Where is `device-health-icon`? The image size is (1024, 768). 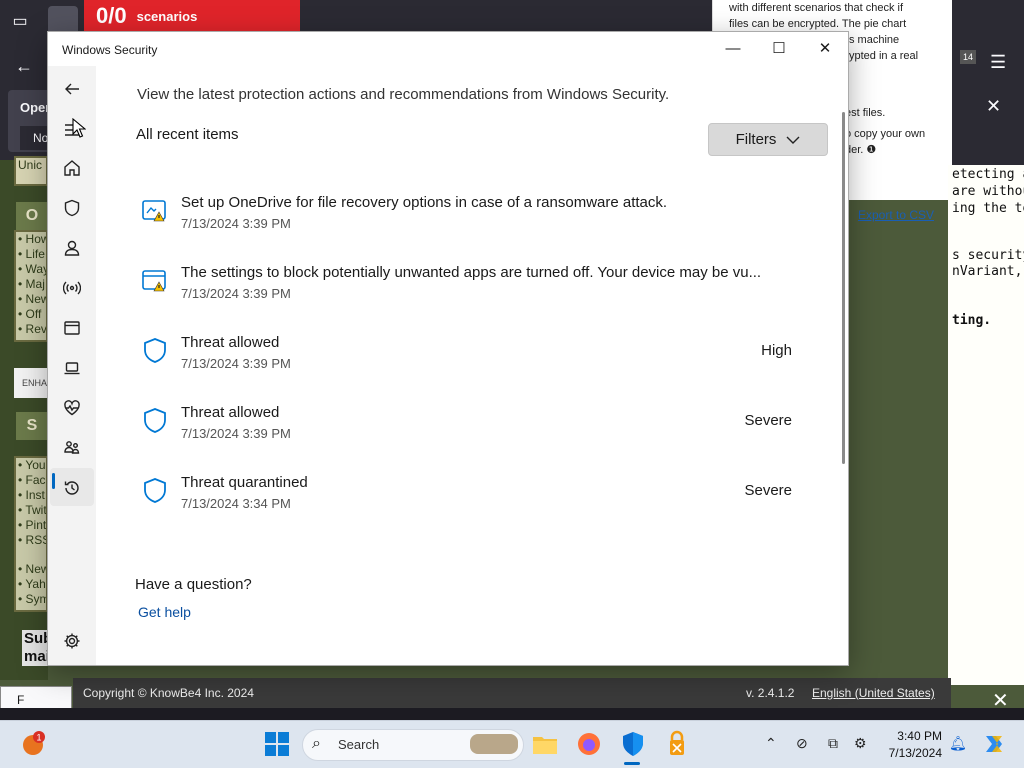 device-health-icon is located at coordinates (72, 408).